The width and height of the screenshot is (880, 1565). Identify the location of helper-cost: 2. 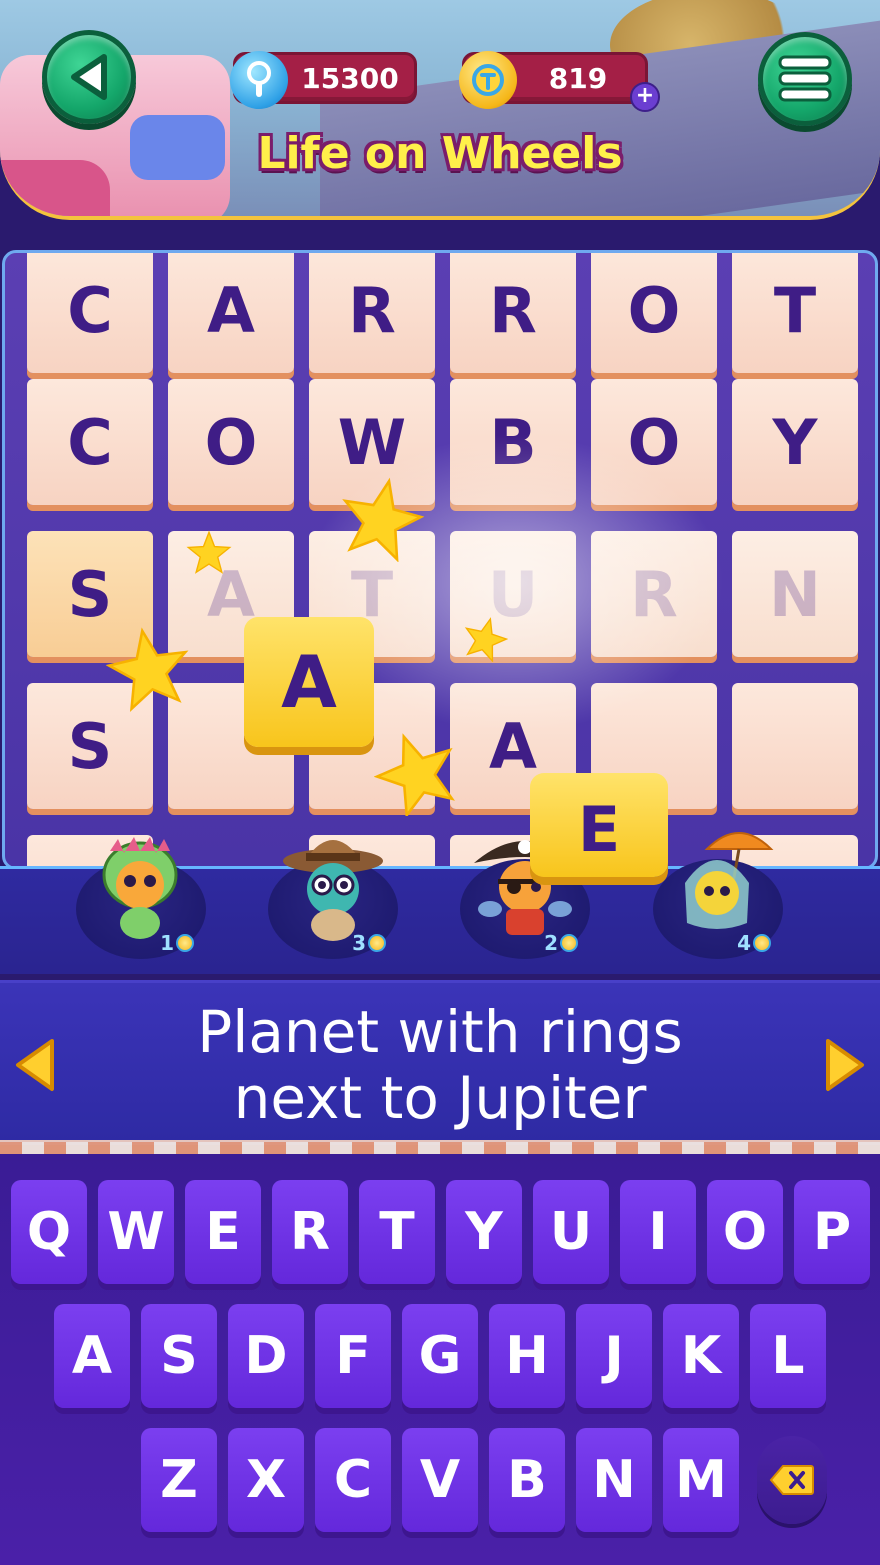
(561, 943).